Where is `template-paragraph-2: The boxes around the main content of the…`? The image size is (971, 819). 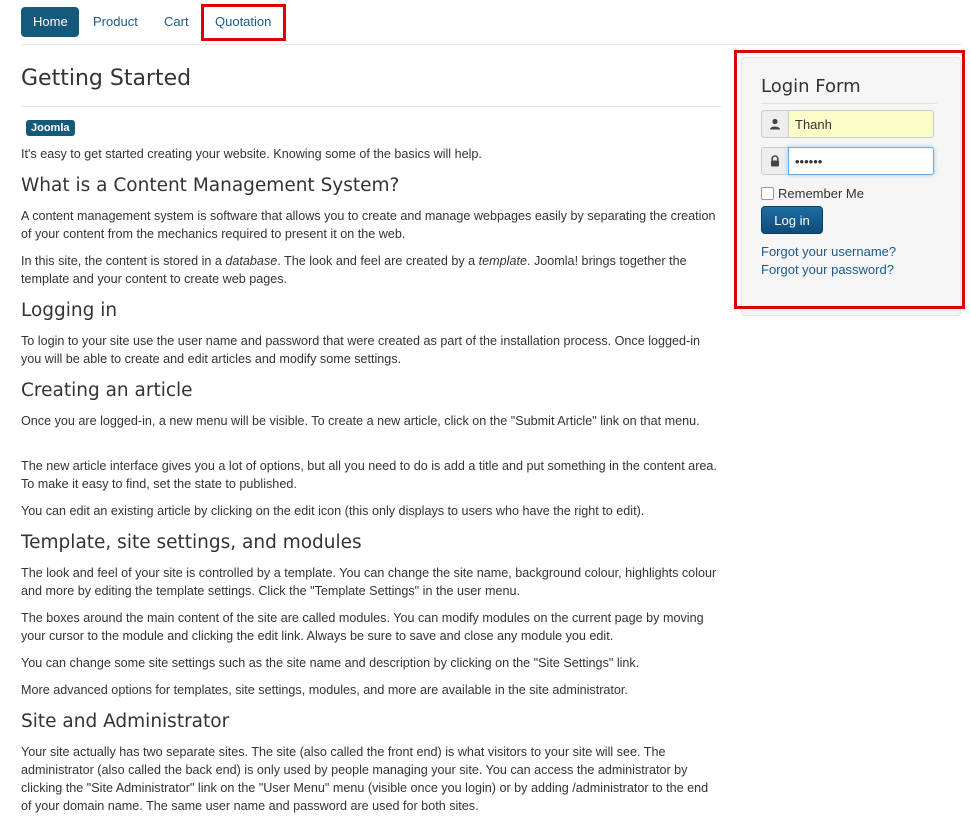 template-paragraph-2: The boxes around the main content of the… is located at coordinates (362, 627).